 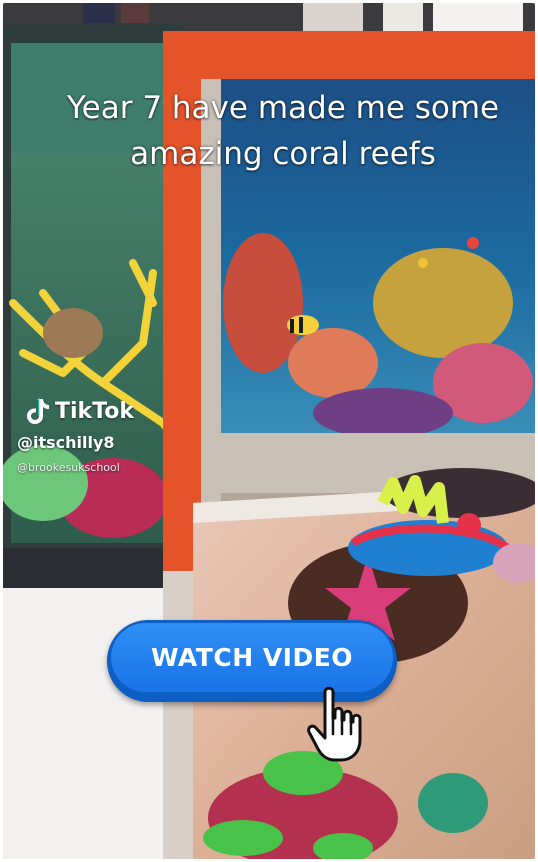 I want to click on tiktok-handle: @itschilly8, so click(x=66, y=442).